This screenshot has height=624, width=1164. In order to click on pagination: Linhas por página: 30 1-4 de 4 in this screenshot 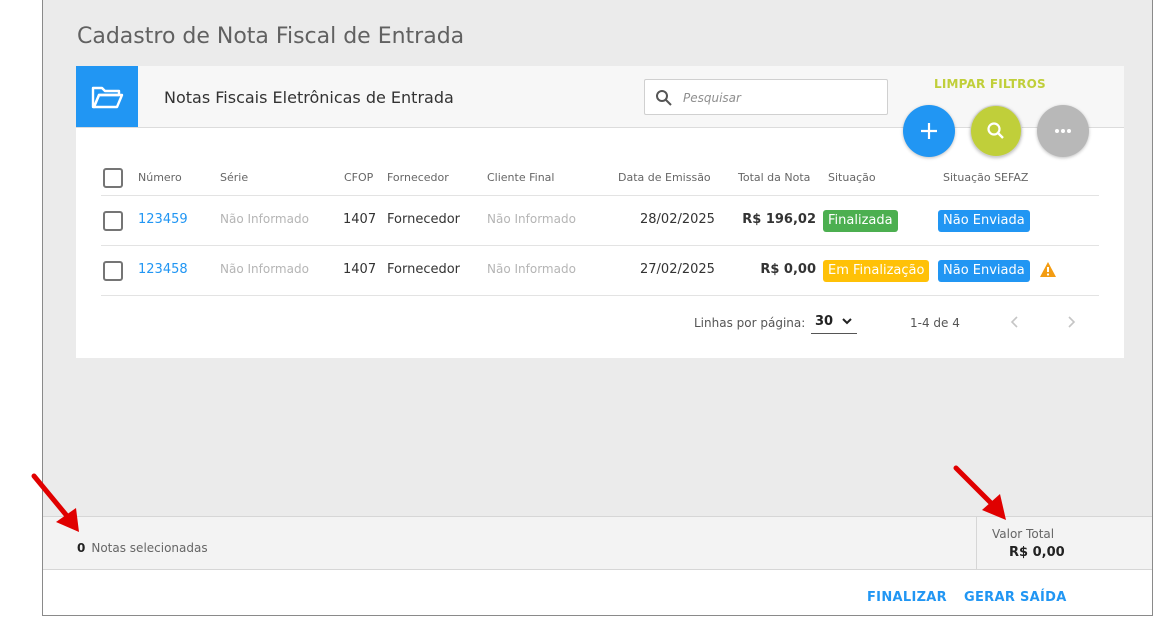, I will do `click(600, 324)`.